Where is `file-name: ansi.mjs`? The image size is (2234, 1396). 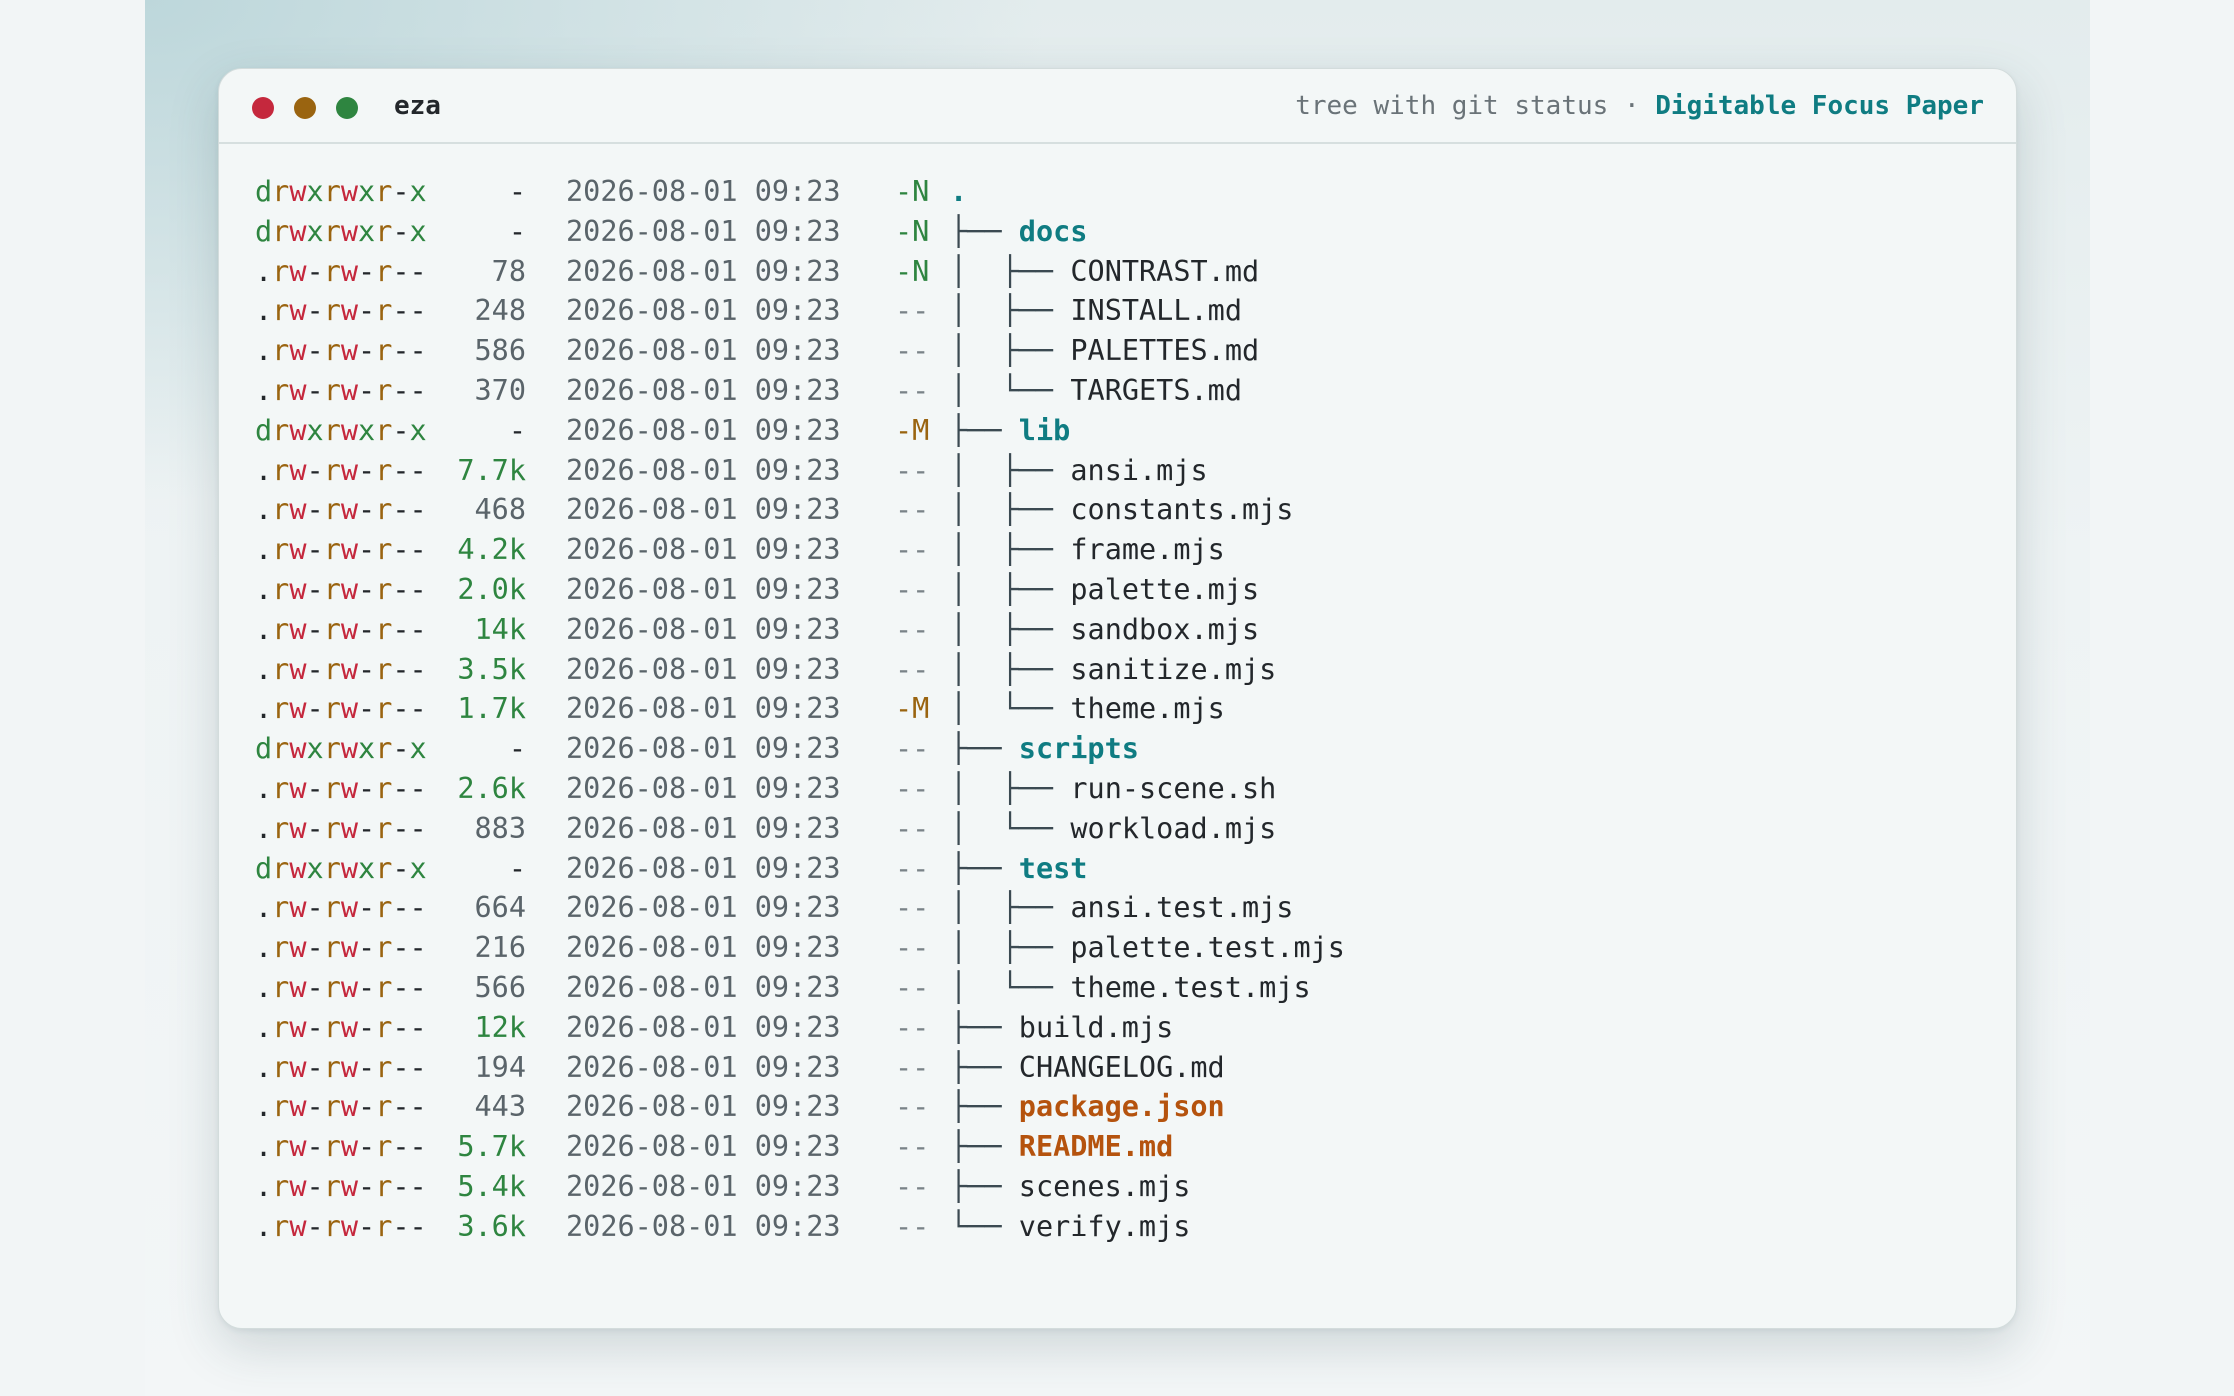
file-name: ansi.mjs is located at coordinates (1138, 471).